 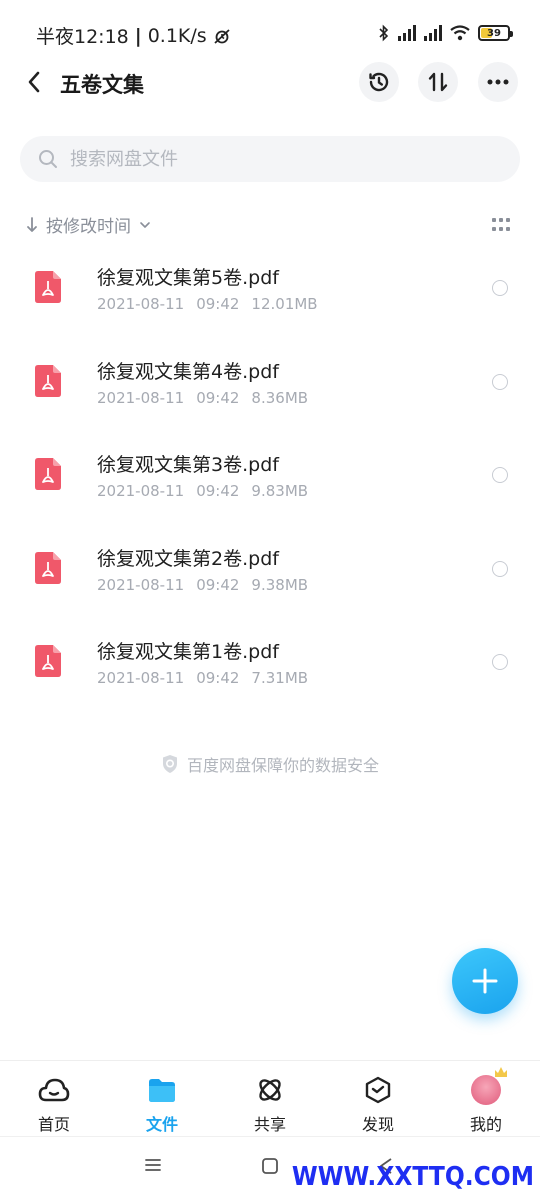 What do you see at coordinates (270, 385) in the screenshot?
I see `file-row: 徐复观文集第4卷.pdf 2021-08-11 09:42 8.36MB` at bounding box center [270, 385].